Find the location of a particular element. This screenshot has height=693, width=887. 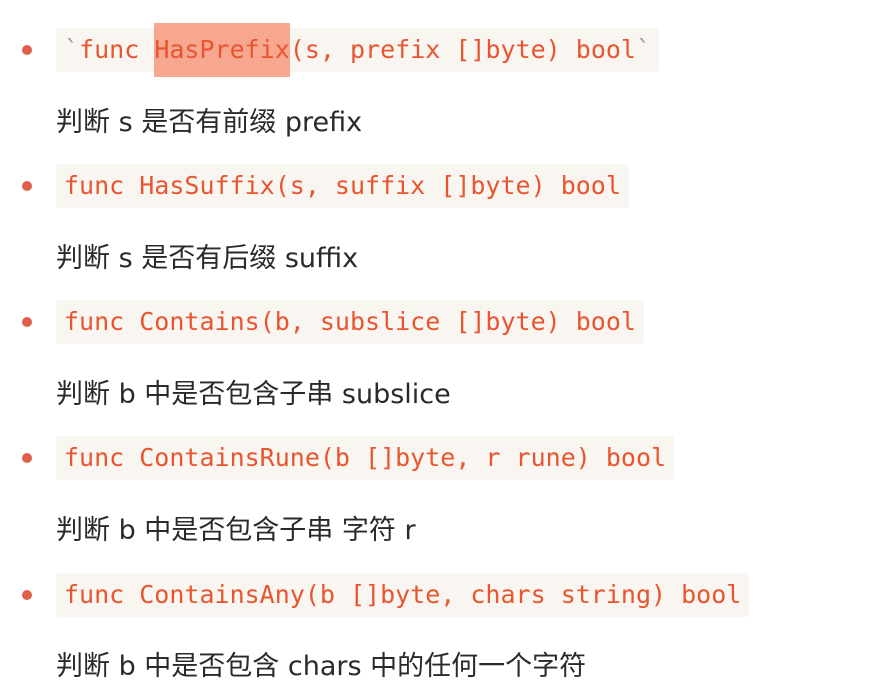

description-text: 判断 b 中是否包含 chars 中的任何一个字符 is located at coordinates (321, 666).